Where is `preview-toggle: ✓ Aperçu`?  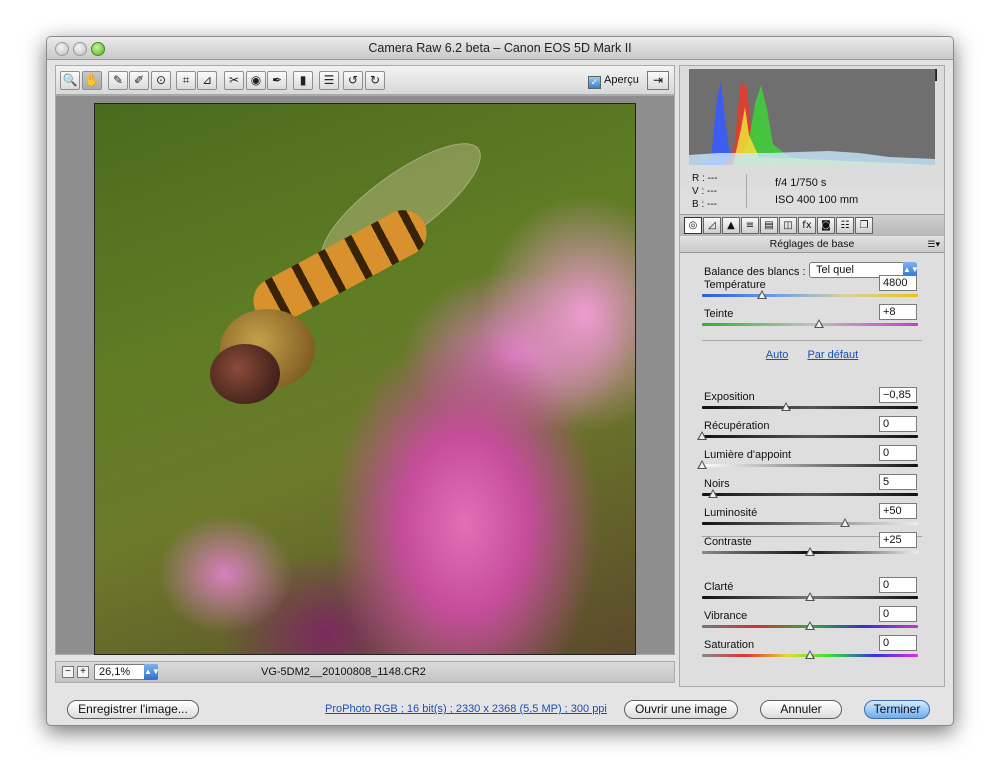
preview-toggle: ✓ Aperçu is located at coordinates (613, 81).